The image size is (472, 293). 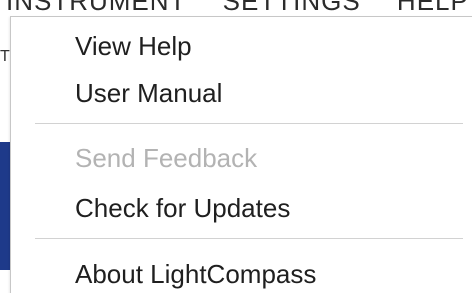 I want to click on menubar-item-help: HELP, so click(x=433, y=8).